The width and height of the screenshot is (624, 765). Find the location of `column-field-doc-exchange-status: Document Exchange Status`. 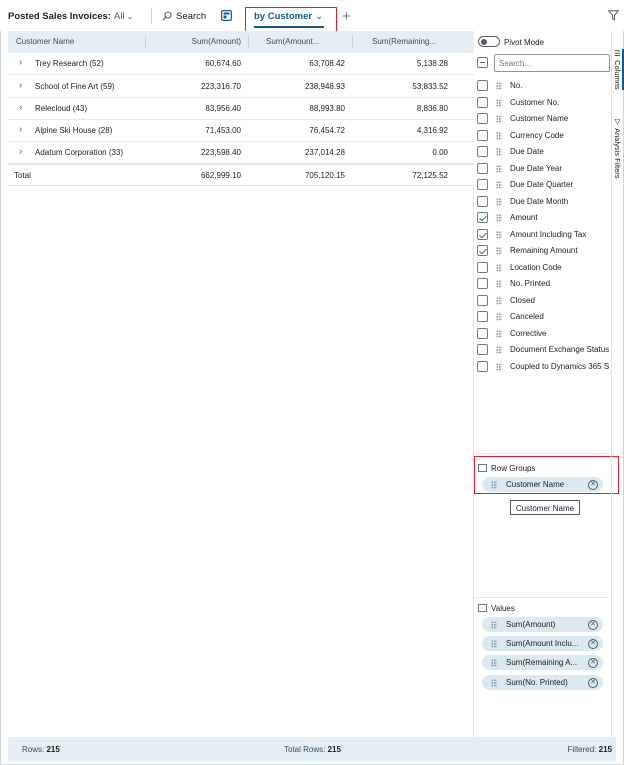

column-field-doc-exchange-status: Document Exchange Status is located at coordinates (544, 350).